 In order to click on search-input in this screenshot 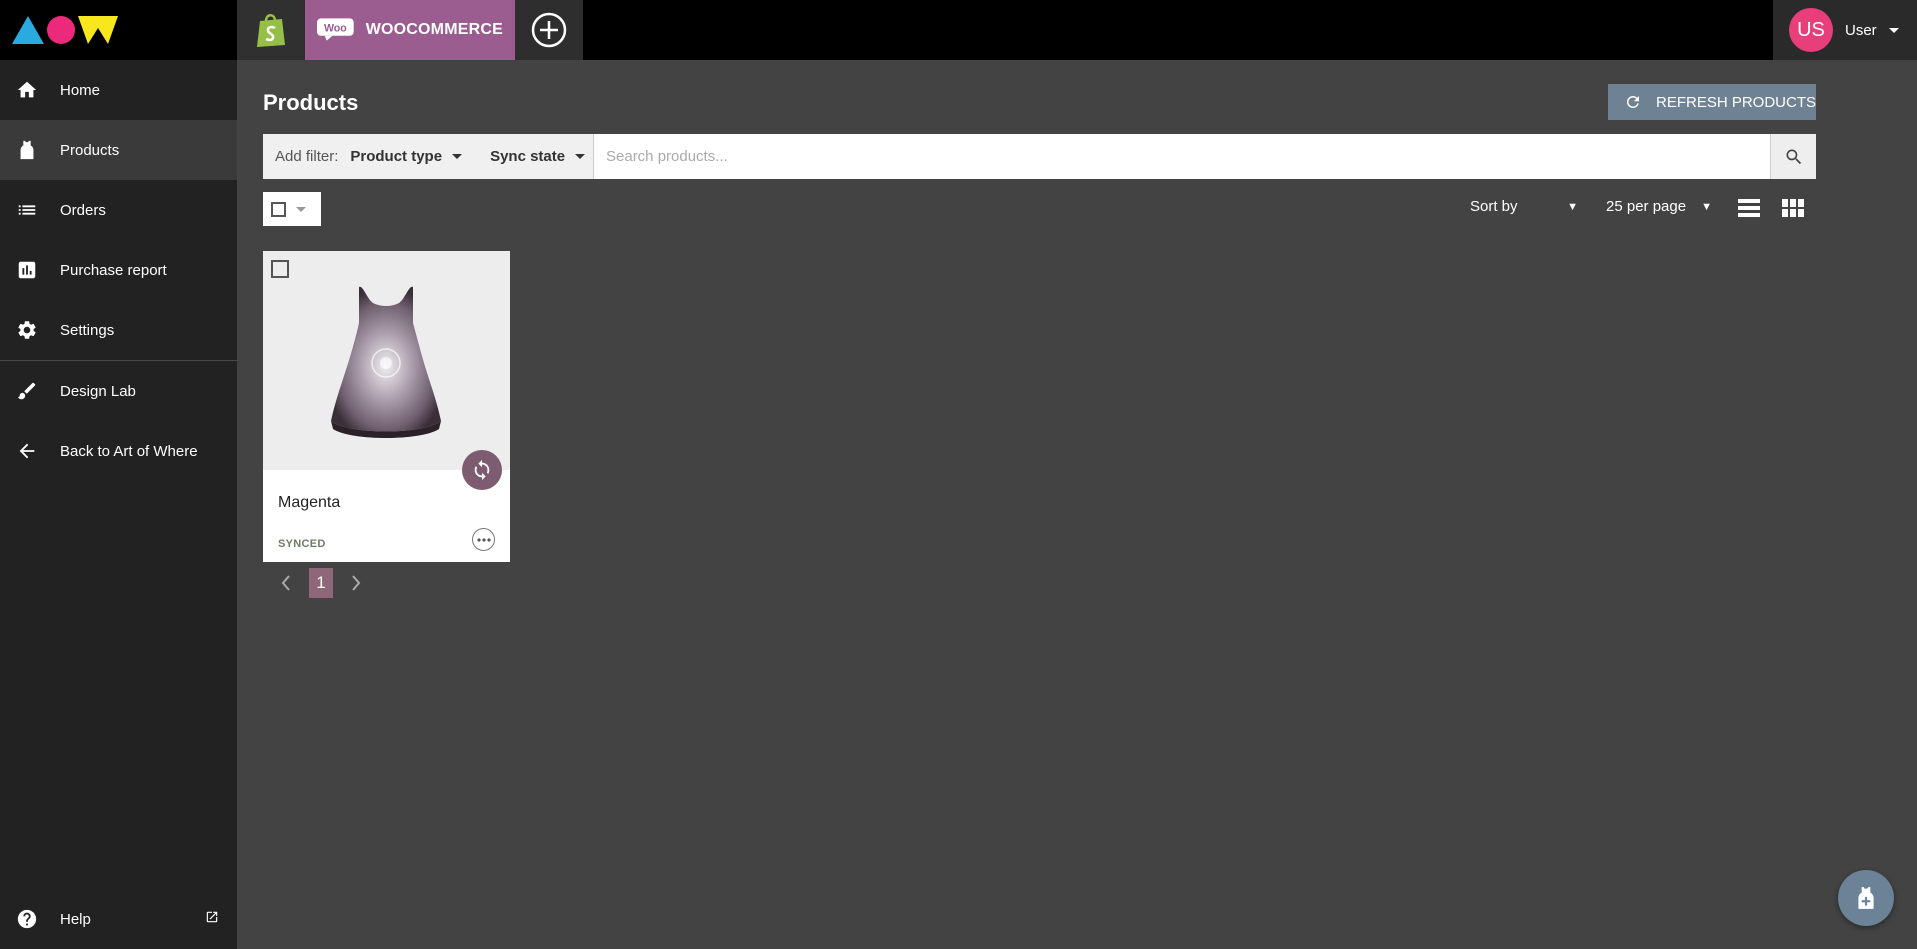, I will do `click(1181, 156)`.